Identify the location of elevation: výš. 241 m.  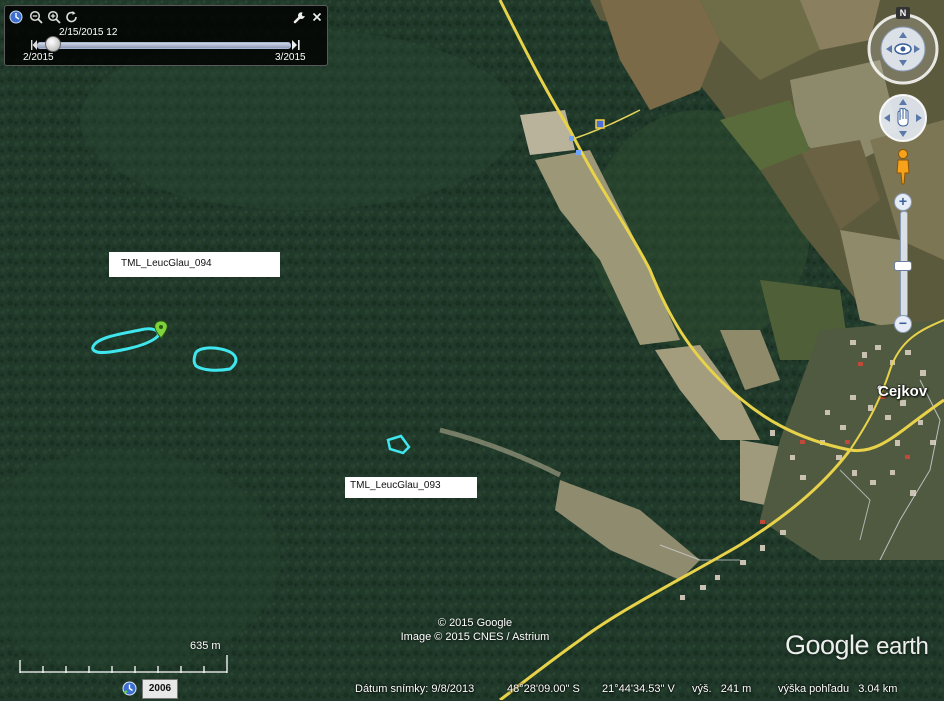
(722, 689).